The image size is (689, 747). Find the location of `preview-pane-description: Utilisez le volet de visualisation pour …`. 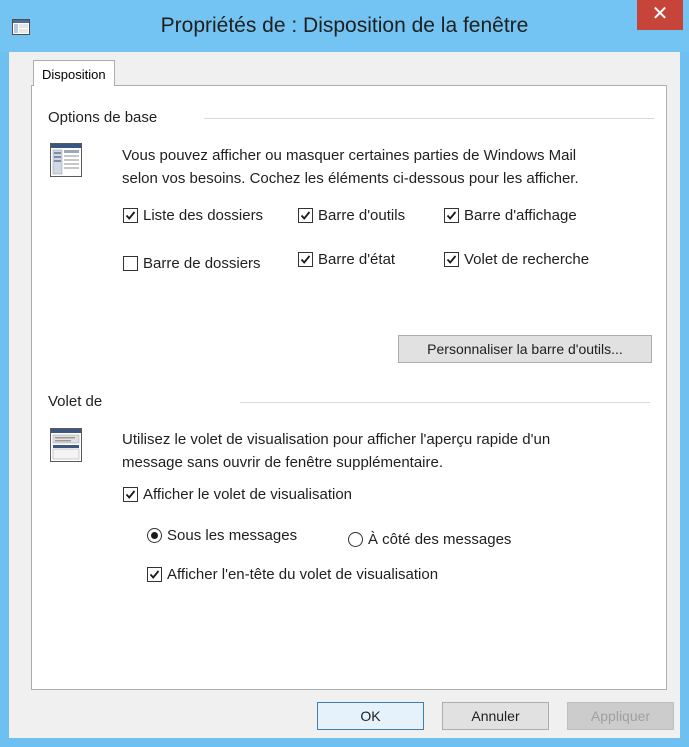

preview-pane-description: Utilisez le volet de visualisation pour … is located at coordinates (336, 451).